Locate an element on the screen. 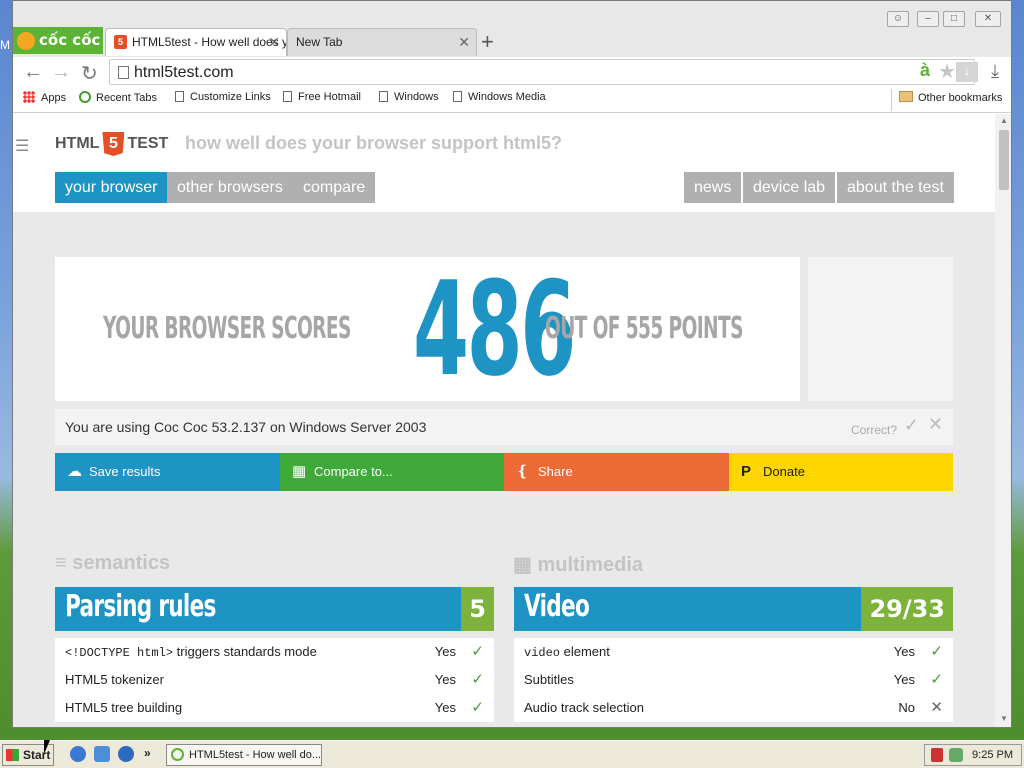 This screenshot has height=768, width=1024. html5-favicon-icon: 5 is located at coordinates (120, 42).